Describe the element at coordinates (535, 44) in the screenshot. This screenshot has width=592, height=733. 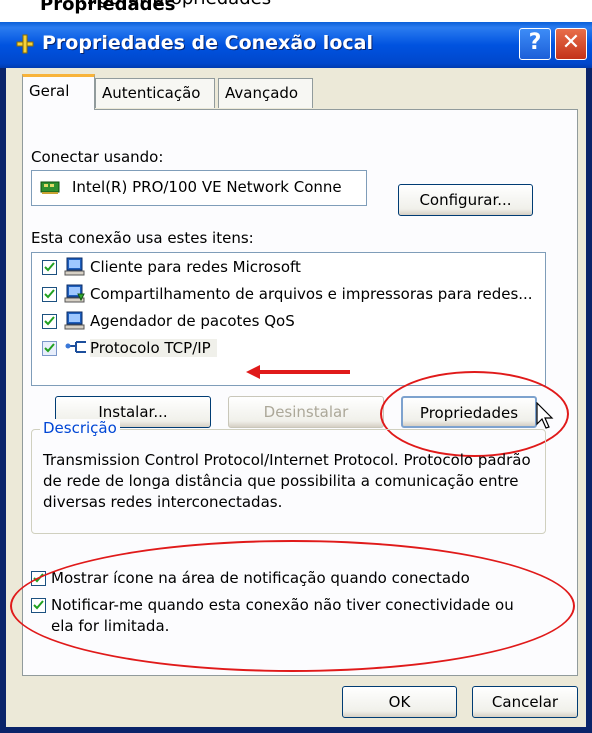
I see `help-button: ?` at that location.